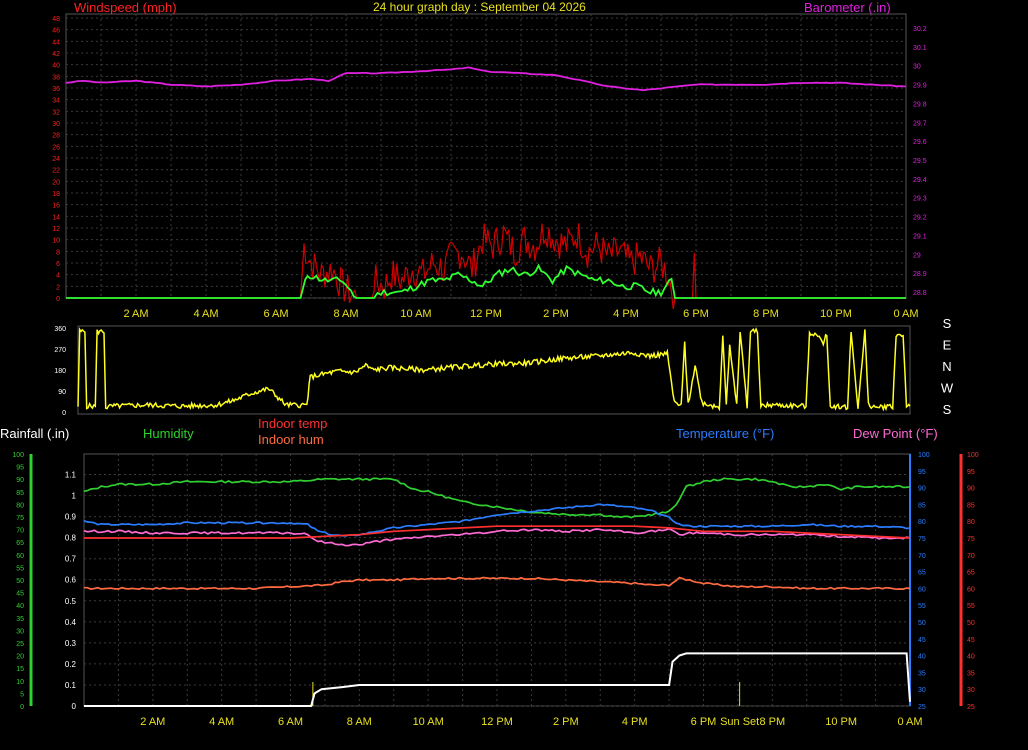 Image resolution: width=1028 pixels, height=750 pixels. Describe the element at coordinates (20, 682) in the screenshot. I see `humidity-tick-label: 10` at that location.